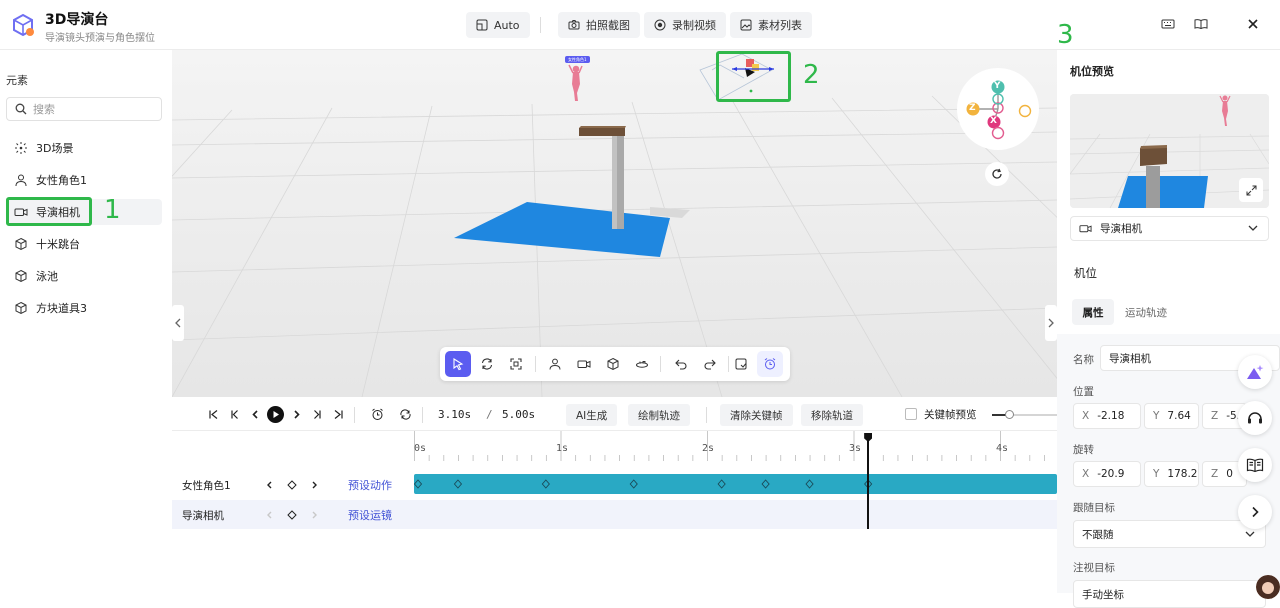  Describe the element at coordinates (592, 415) in the screenshot. I see `ai-generate-button: AI生成` at that location.